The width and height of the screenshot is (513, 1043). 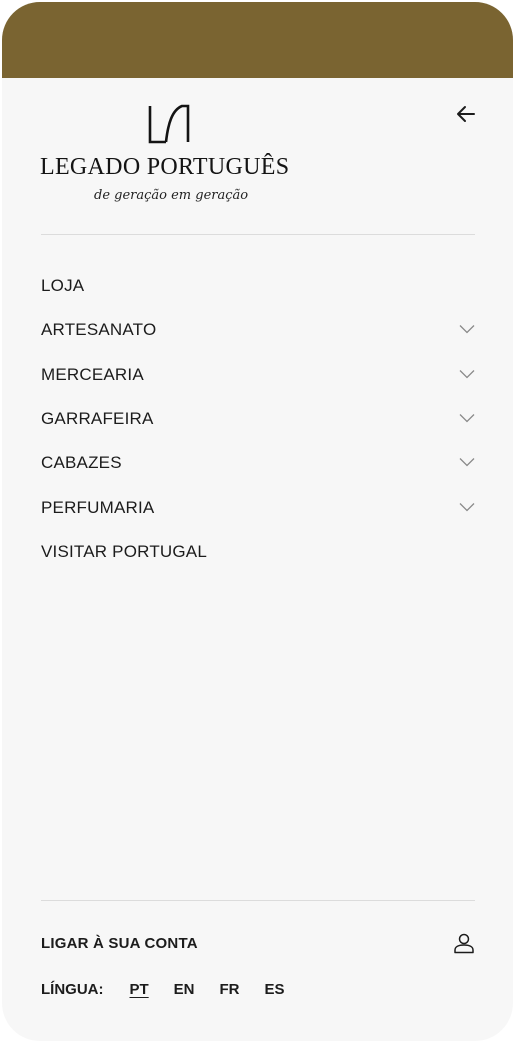 I want to click on menu-item-label: MERCEARIA, so click(x=92, y=374).